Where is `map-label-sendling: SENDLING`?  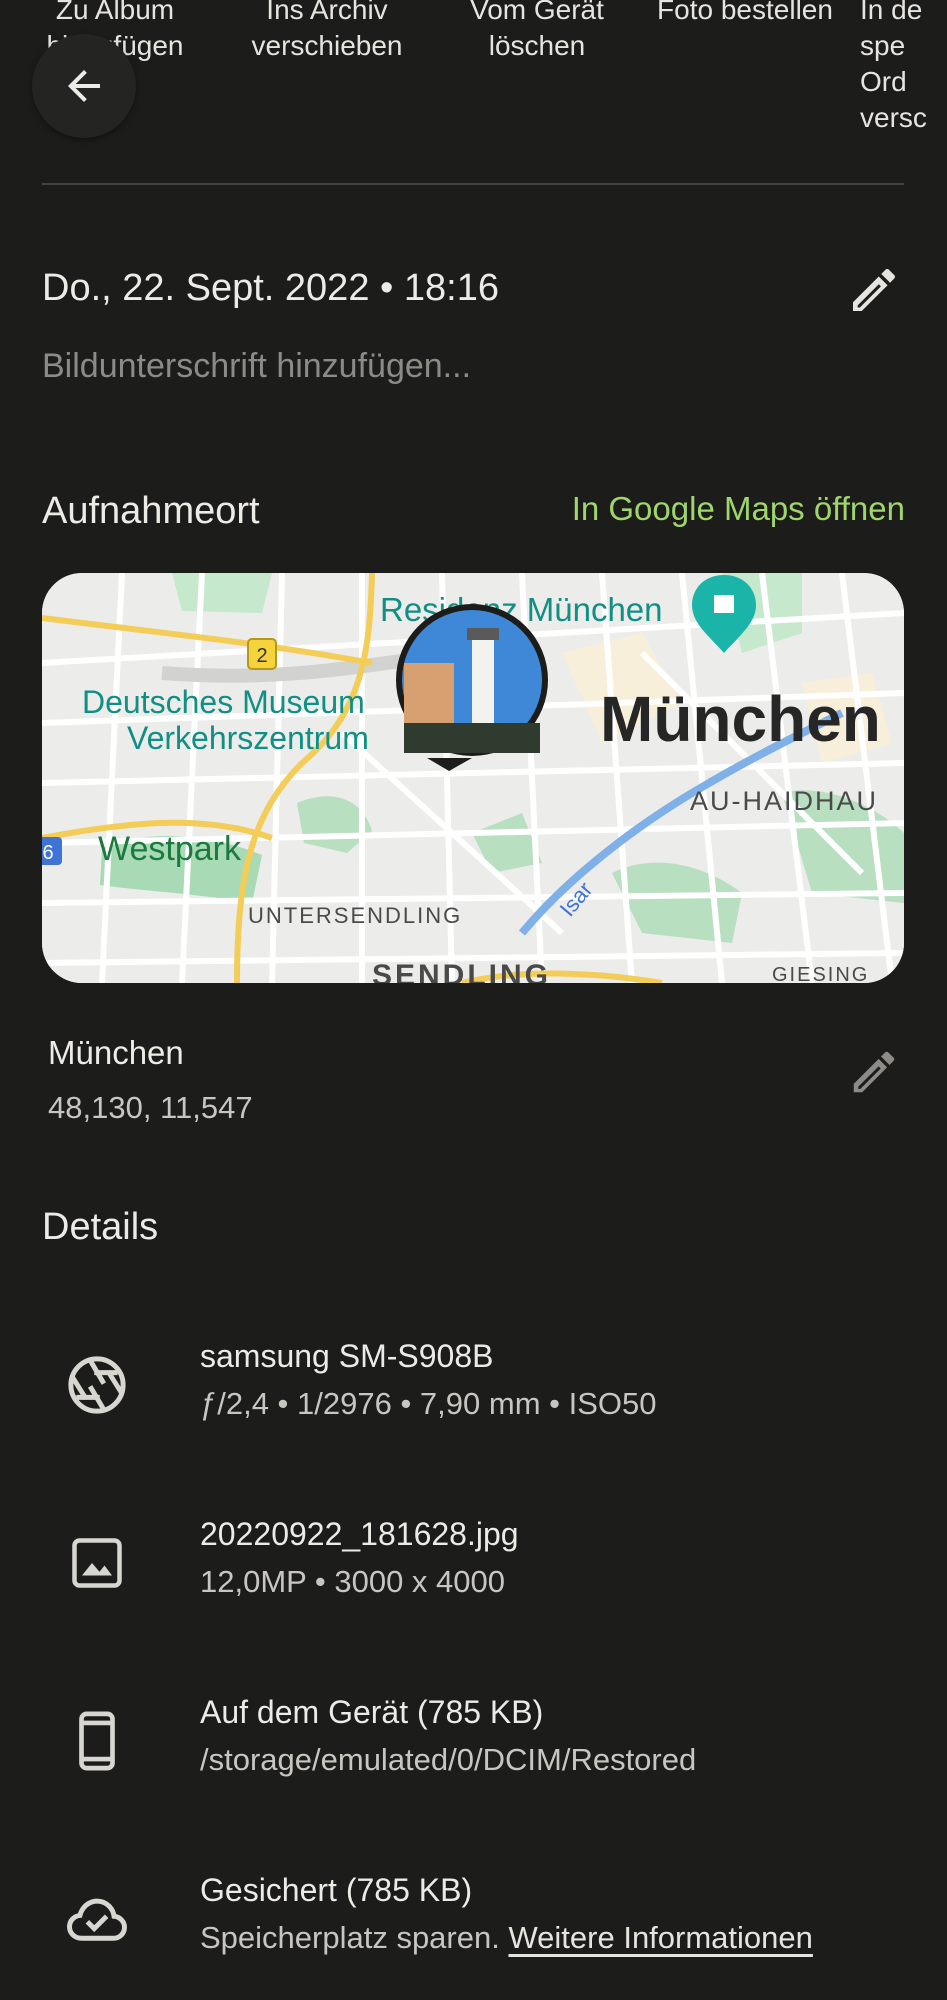 map-label-sendling: SENDLING is located at coordinates (461, 971).